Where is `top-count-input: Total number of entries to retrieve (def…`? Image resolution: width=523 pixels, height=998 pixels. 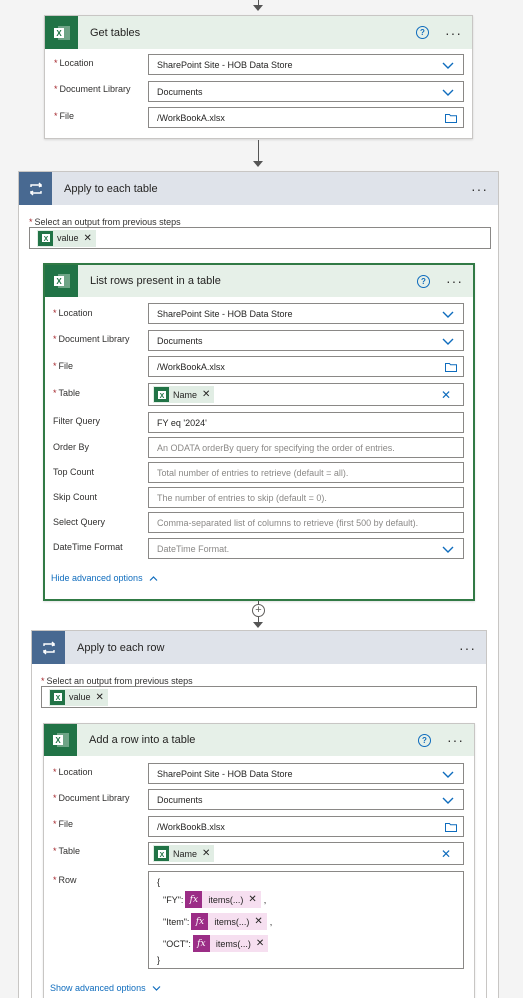
top-count-input: Total number of entries to retrieve (def… is located at coordinates (306, 472).